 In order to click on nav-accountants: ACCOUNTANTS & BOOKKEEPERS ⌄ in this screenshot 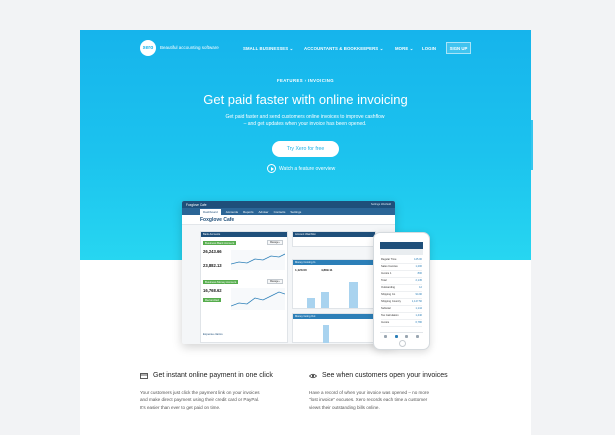, I will do `click(343, 49)`.